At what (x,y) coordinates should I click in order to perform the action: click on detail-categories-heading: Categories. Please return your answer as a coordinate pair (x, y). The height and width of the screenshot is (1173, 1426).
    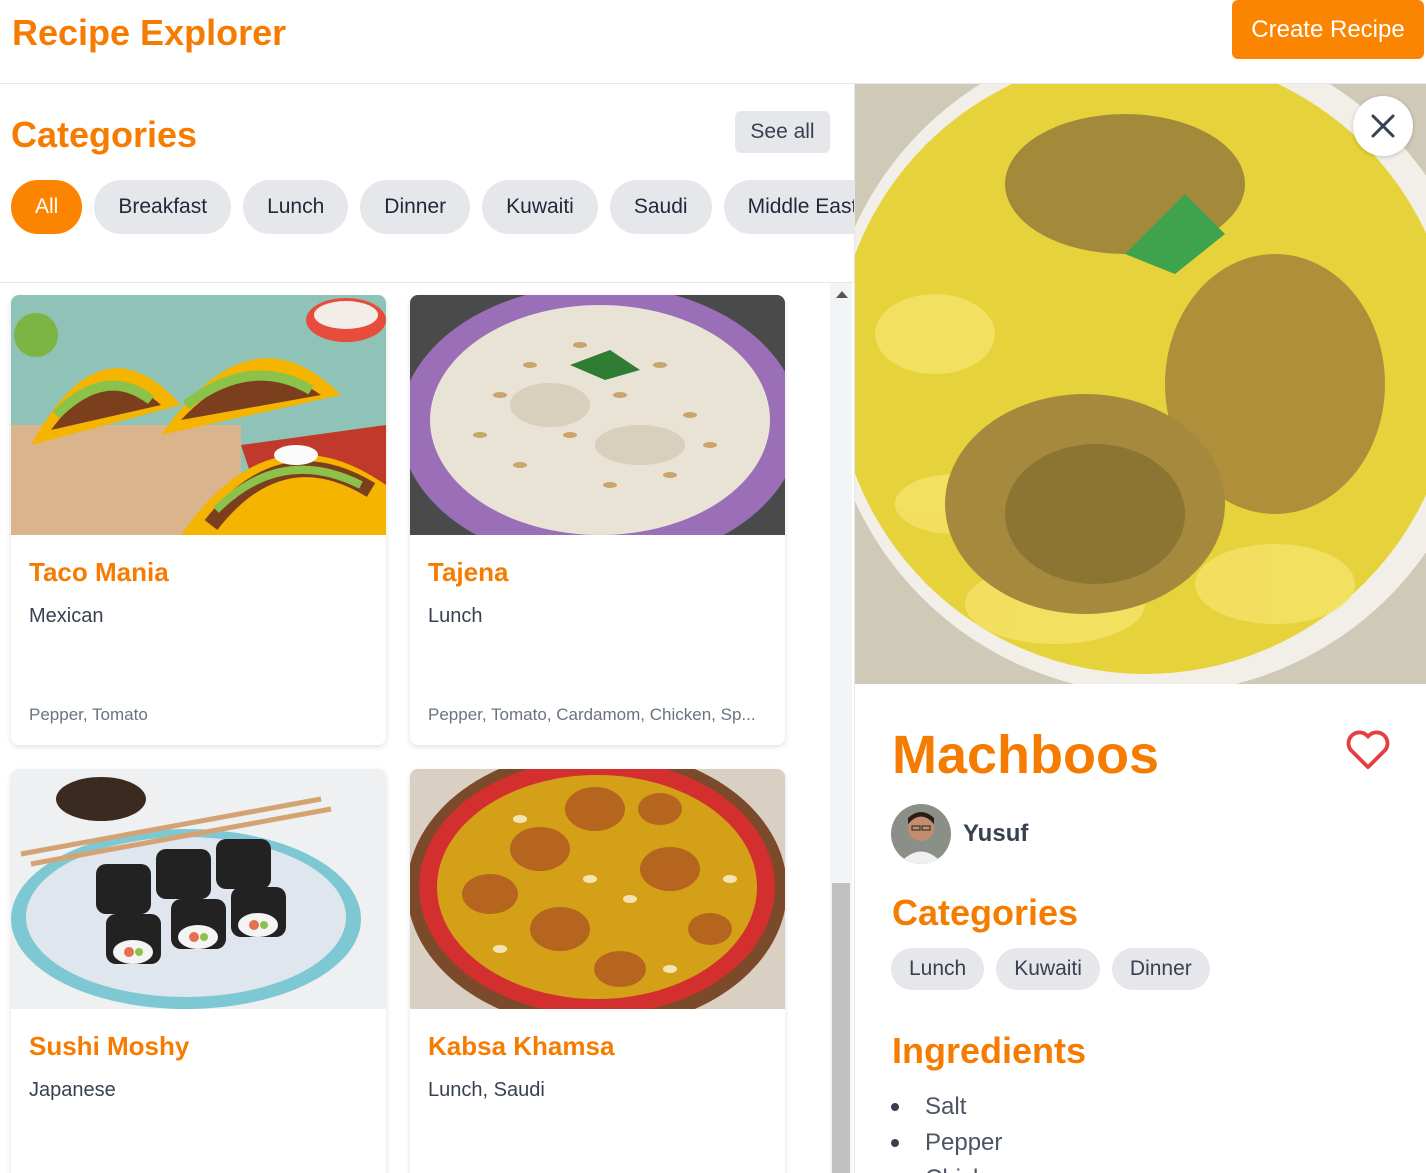
    Looking at the image, I should click on (985, 912).